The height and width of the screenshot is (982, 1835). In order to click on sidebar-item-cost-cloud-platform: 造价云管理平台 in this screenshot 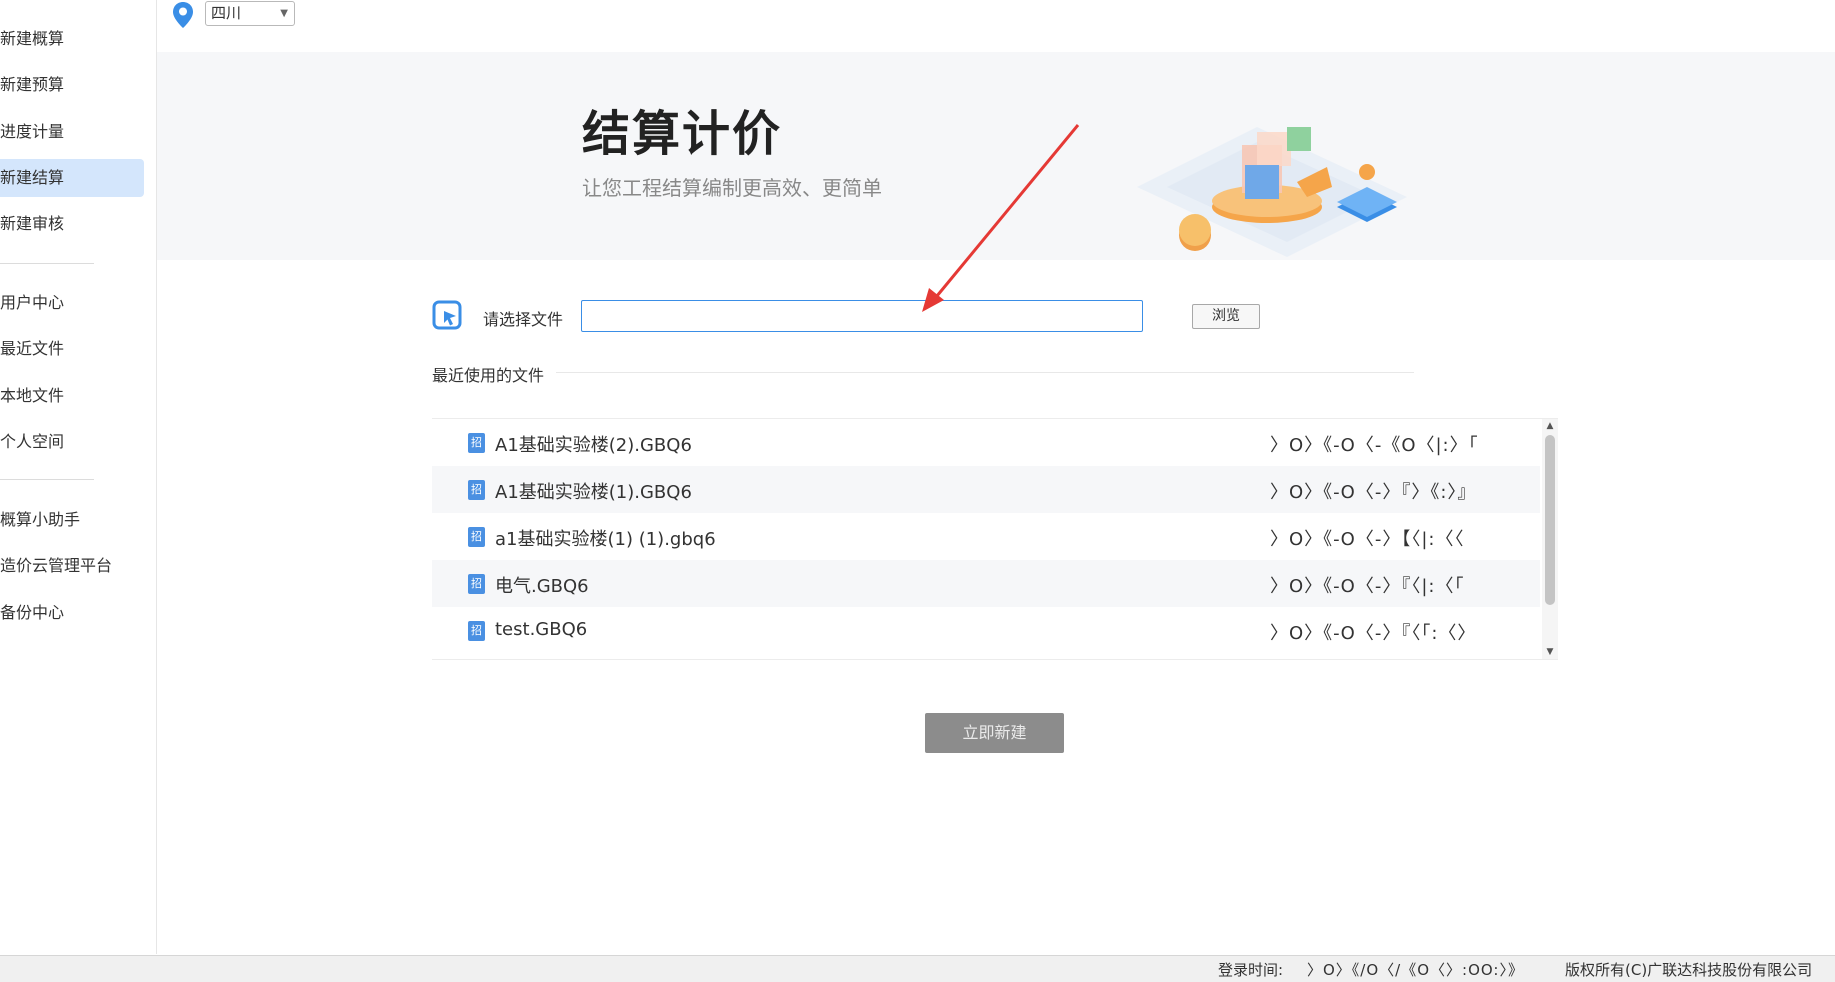, I will do `click(72, 566)`.